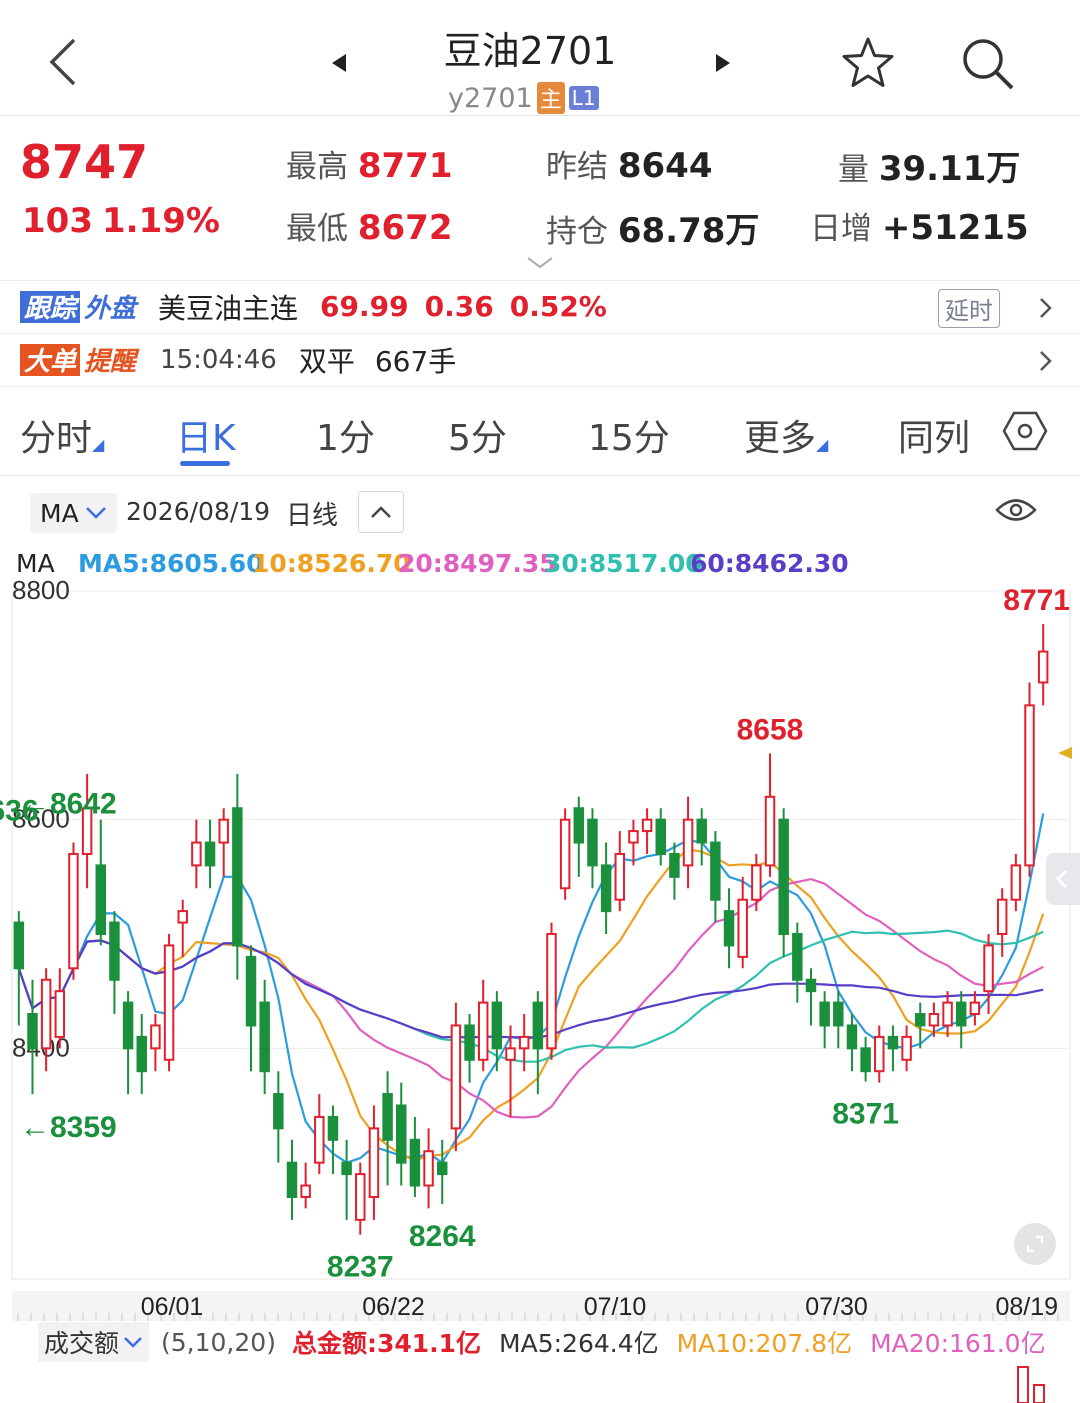 The height and width of the screenshot is (1403, 1080). I want to click on track-tag: 跟踪 外盘, so click(78, 307).